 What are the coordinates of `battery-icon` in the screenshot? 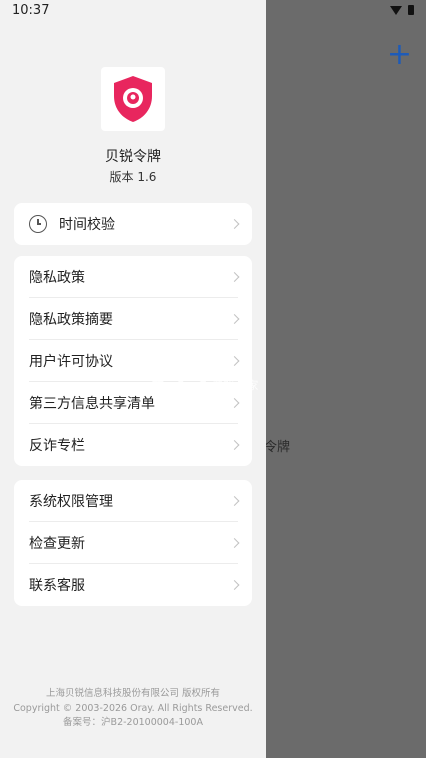 It's located at (411, 10).